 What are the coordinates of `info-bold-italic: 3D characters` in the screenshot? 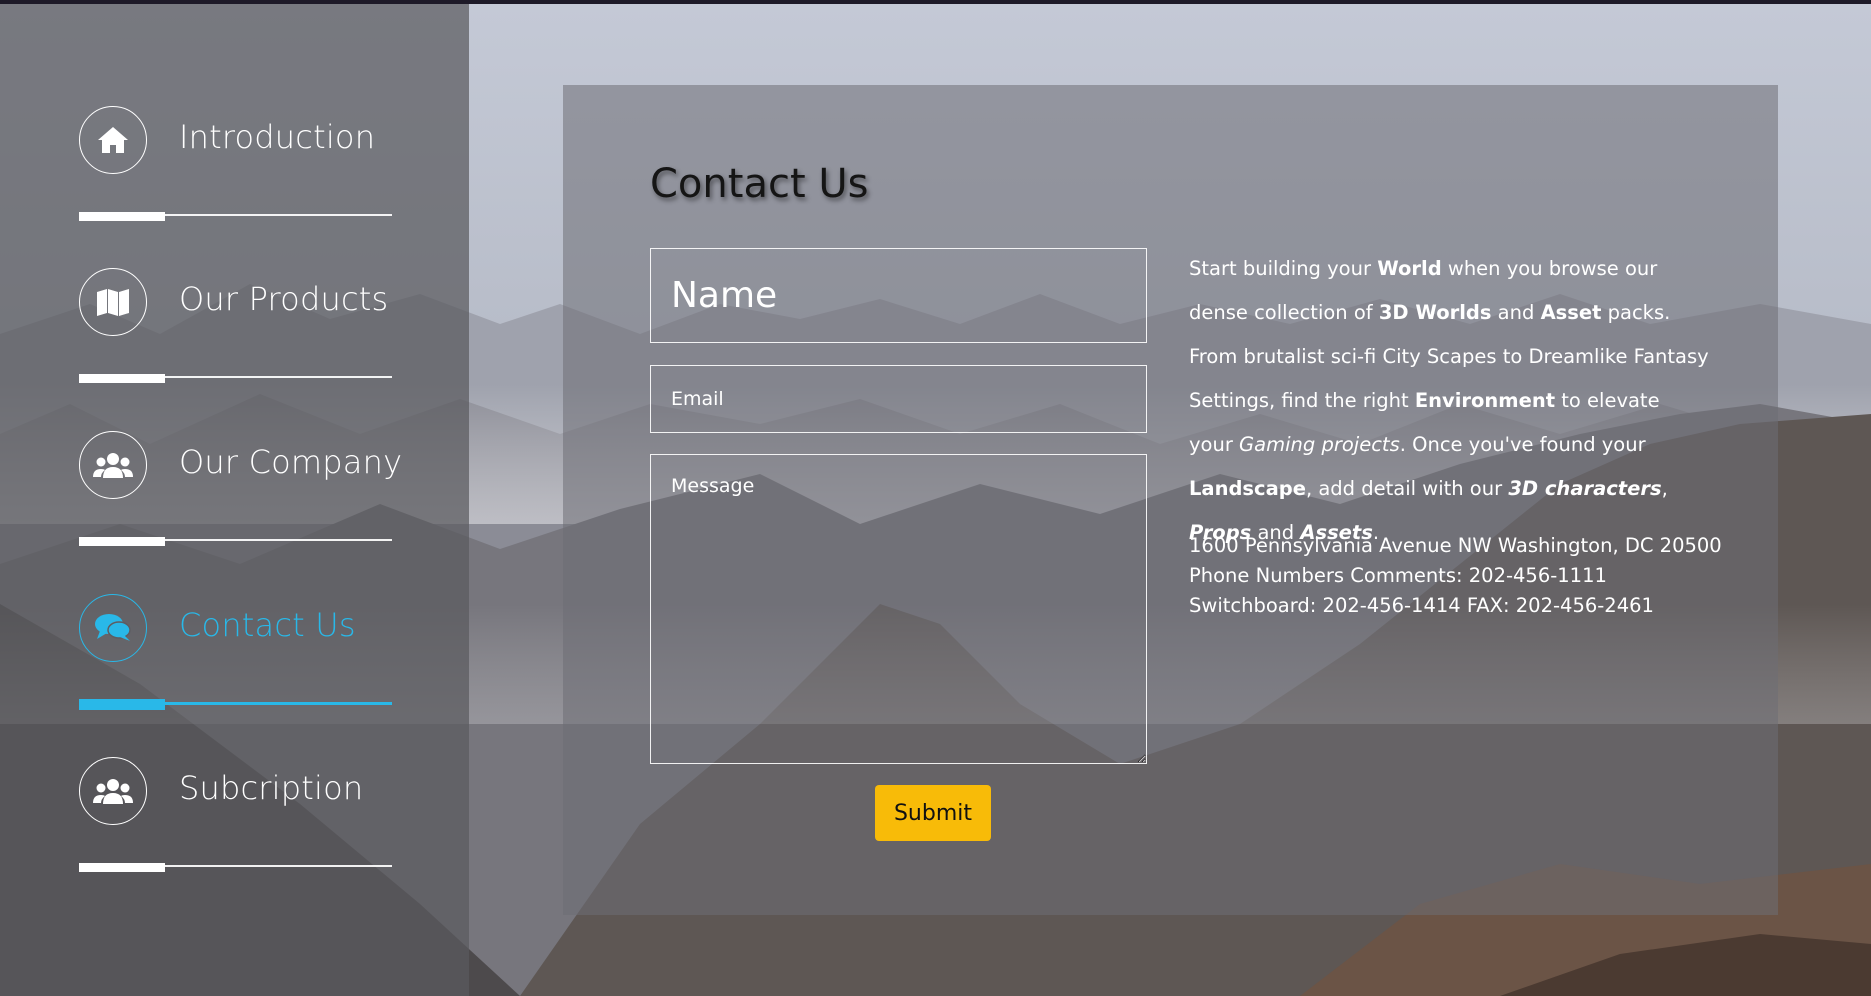 It's located at (1585, 488).